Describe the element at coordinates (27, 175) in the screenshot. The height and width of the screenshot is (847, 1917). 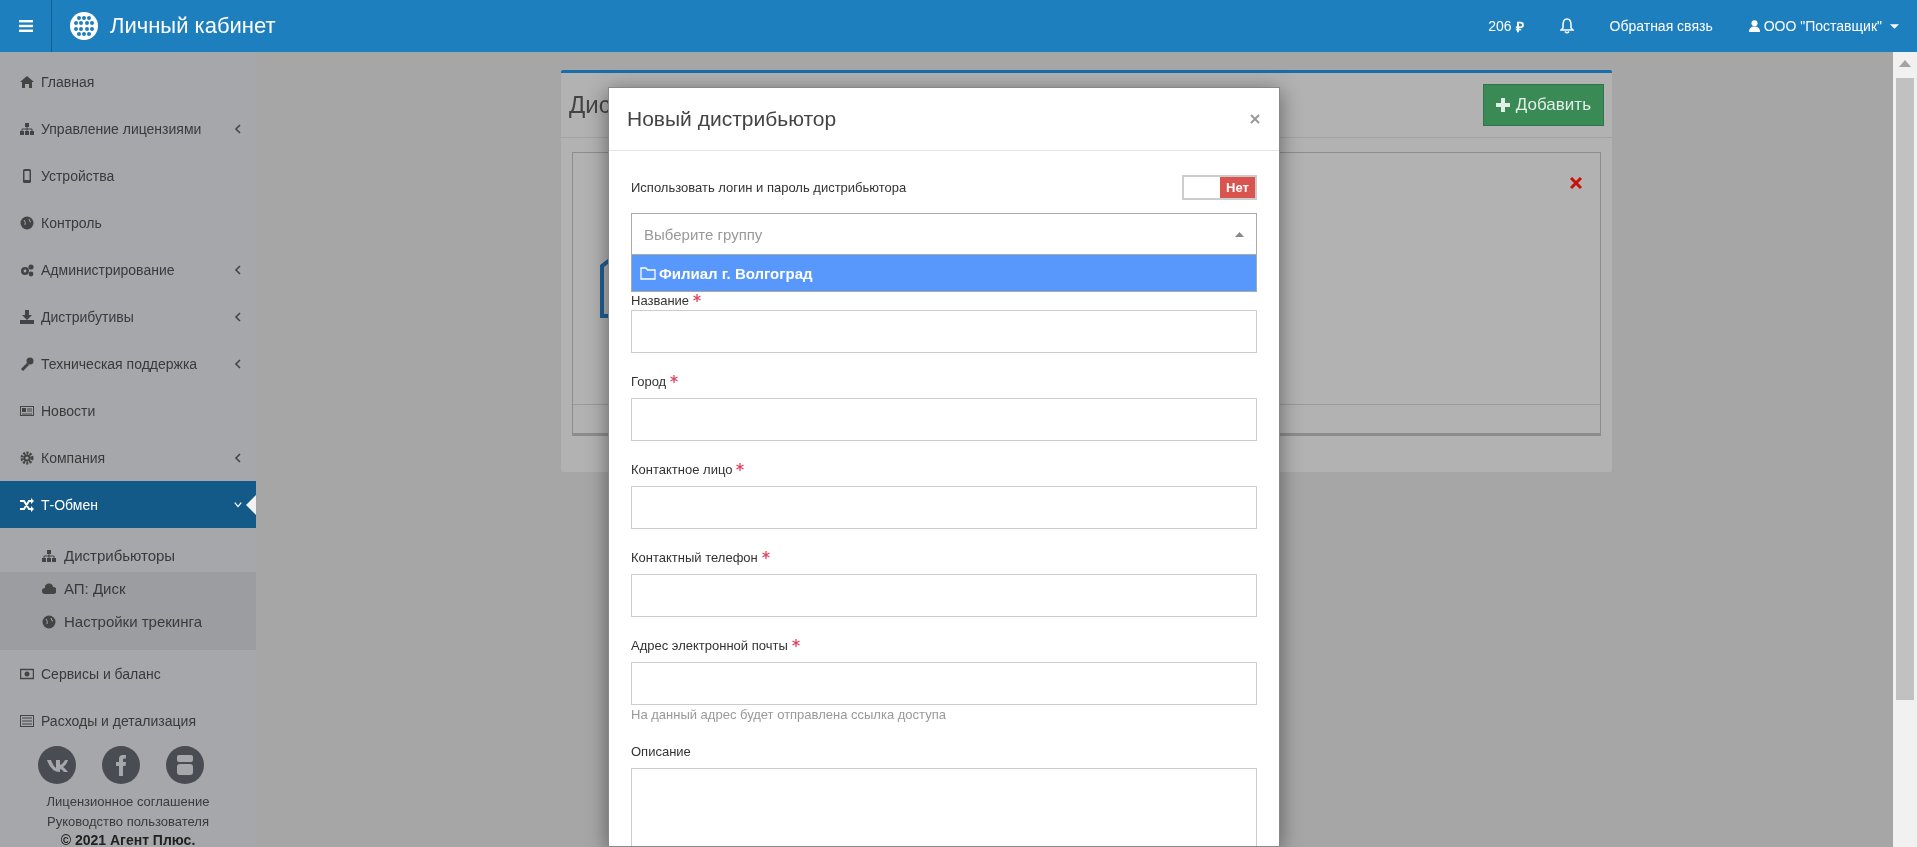
I see `phone-icon` at that location.